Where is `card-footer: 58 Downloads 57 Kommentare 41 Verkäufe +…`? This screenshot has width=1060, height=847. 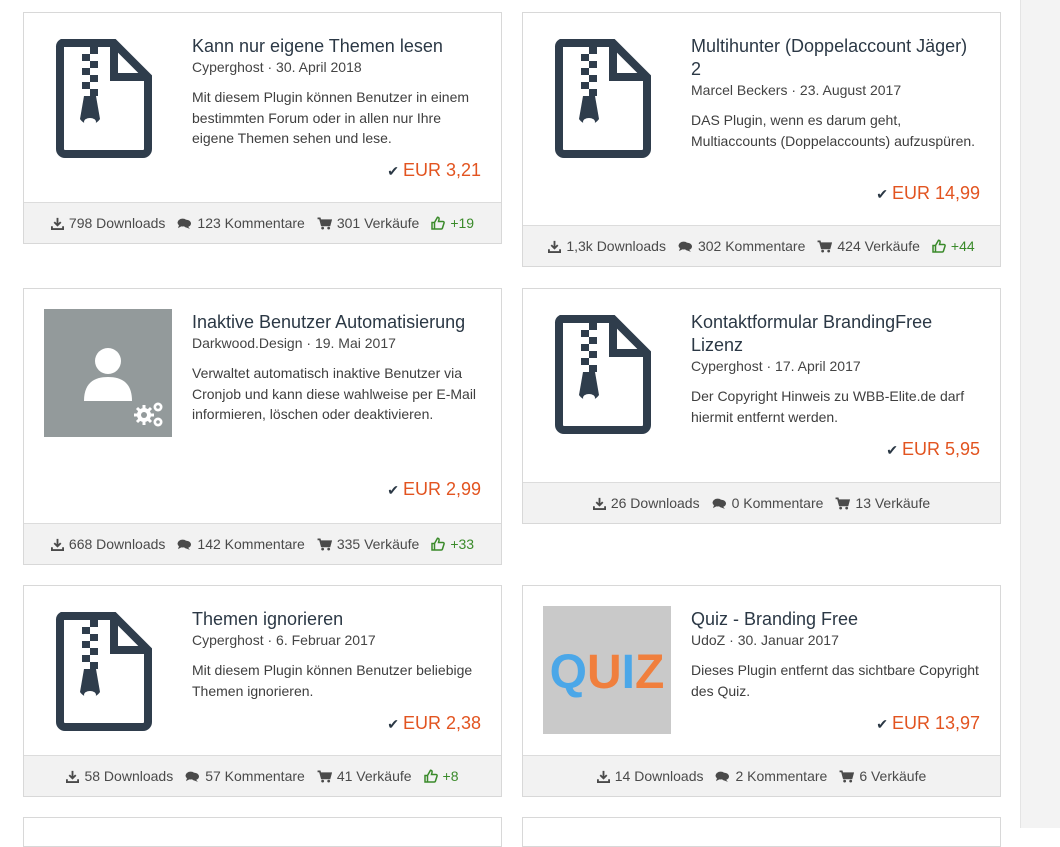 card-footer: 58 Downloads 57 Kommentare 41 Verkäufe +… is located at coordinates (262, 775).